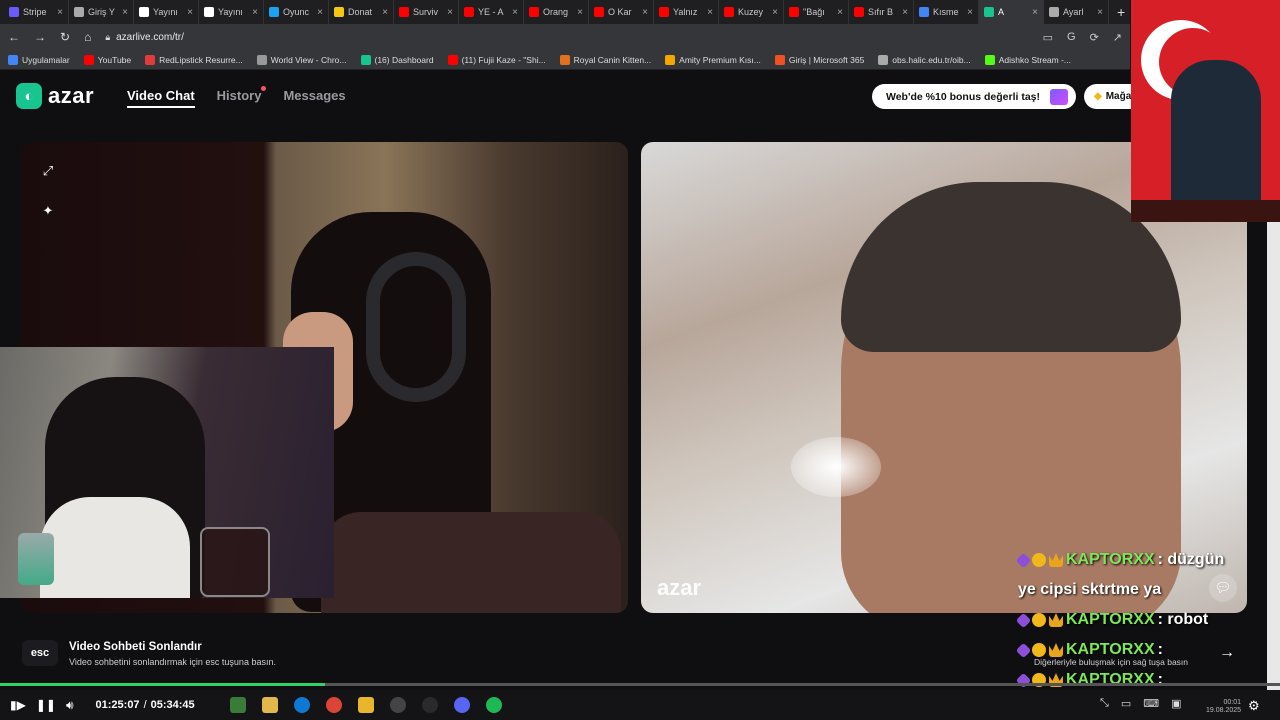 This screenshot has width=1280, height=720. I want to click on chat-username: KAPTORXX, so click(1110, 619).